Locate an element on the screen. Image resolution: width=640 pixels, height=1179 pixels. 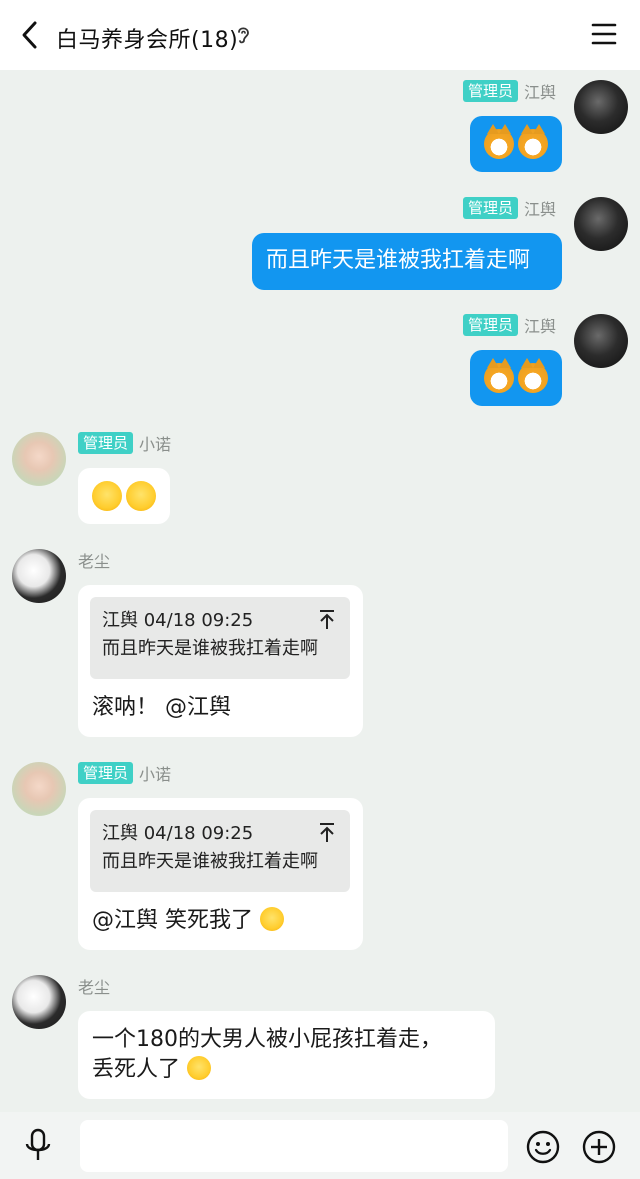
message-text: 而且昨天是谁被我扛着走啊 is located at coordinates (398, 260).